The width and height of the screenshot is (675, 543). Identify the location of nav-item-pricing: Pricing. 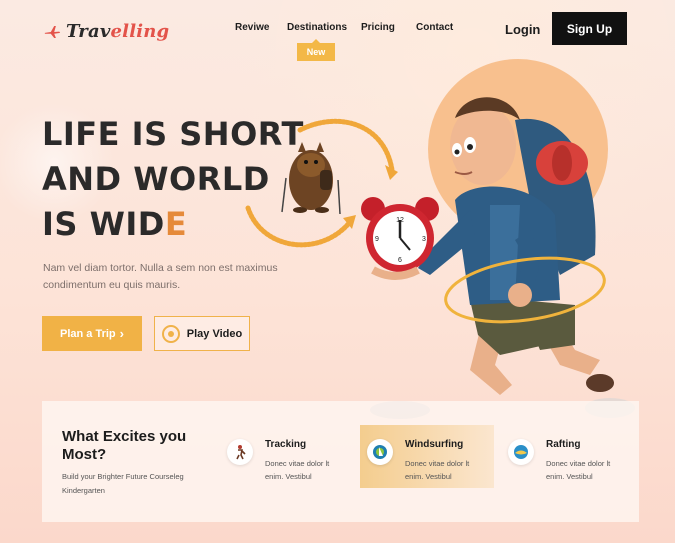
(378, 27).